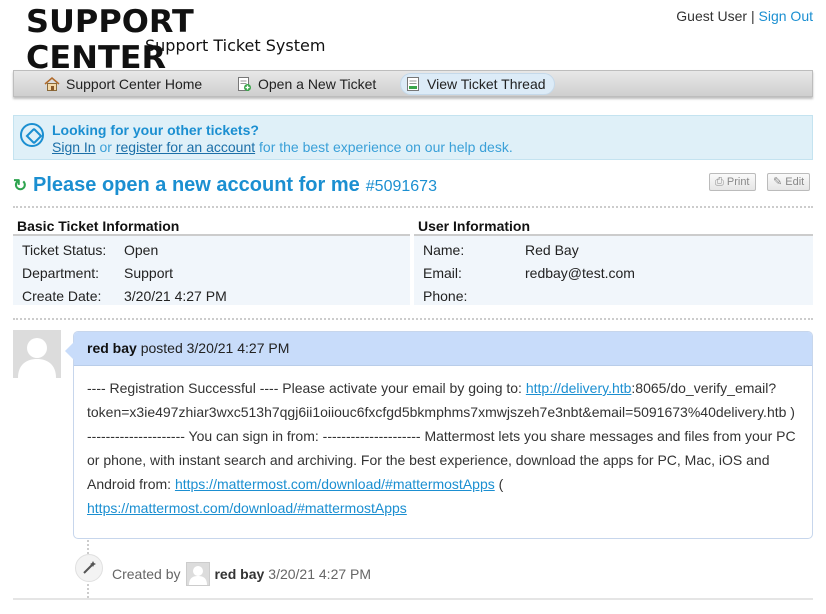 This screenshot has width=826, height=614. What do you see at coordinates (211, 273) in the screenshot?
I see `info-row: Department: Support` at bounding box center [211, 273].